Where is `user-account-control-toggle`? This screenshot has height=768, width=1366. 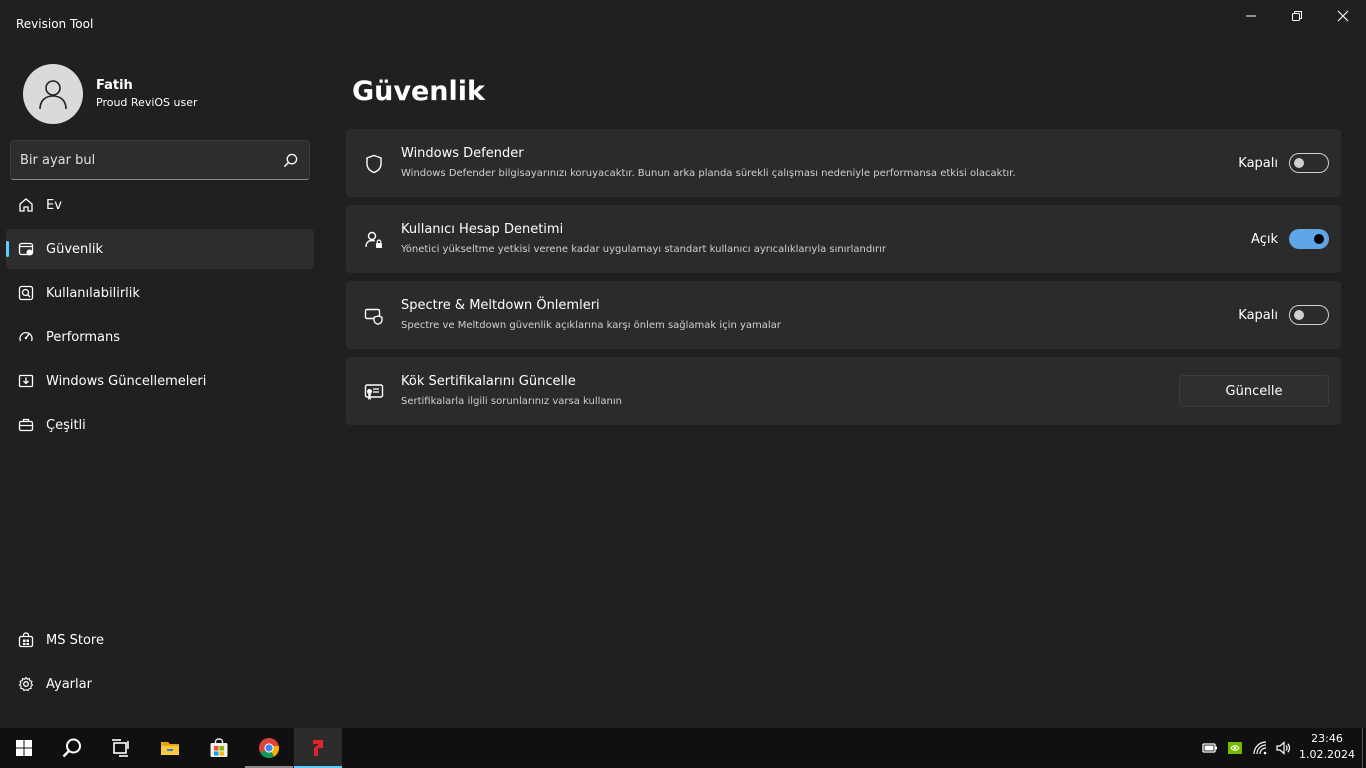 user-account-control-toggle is located at coordinates (1309, 239).